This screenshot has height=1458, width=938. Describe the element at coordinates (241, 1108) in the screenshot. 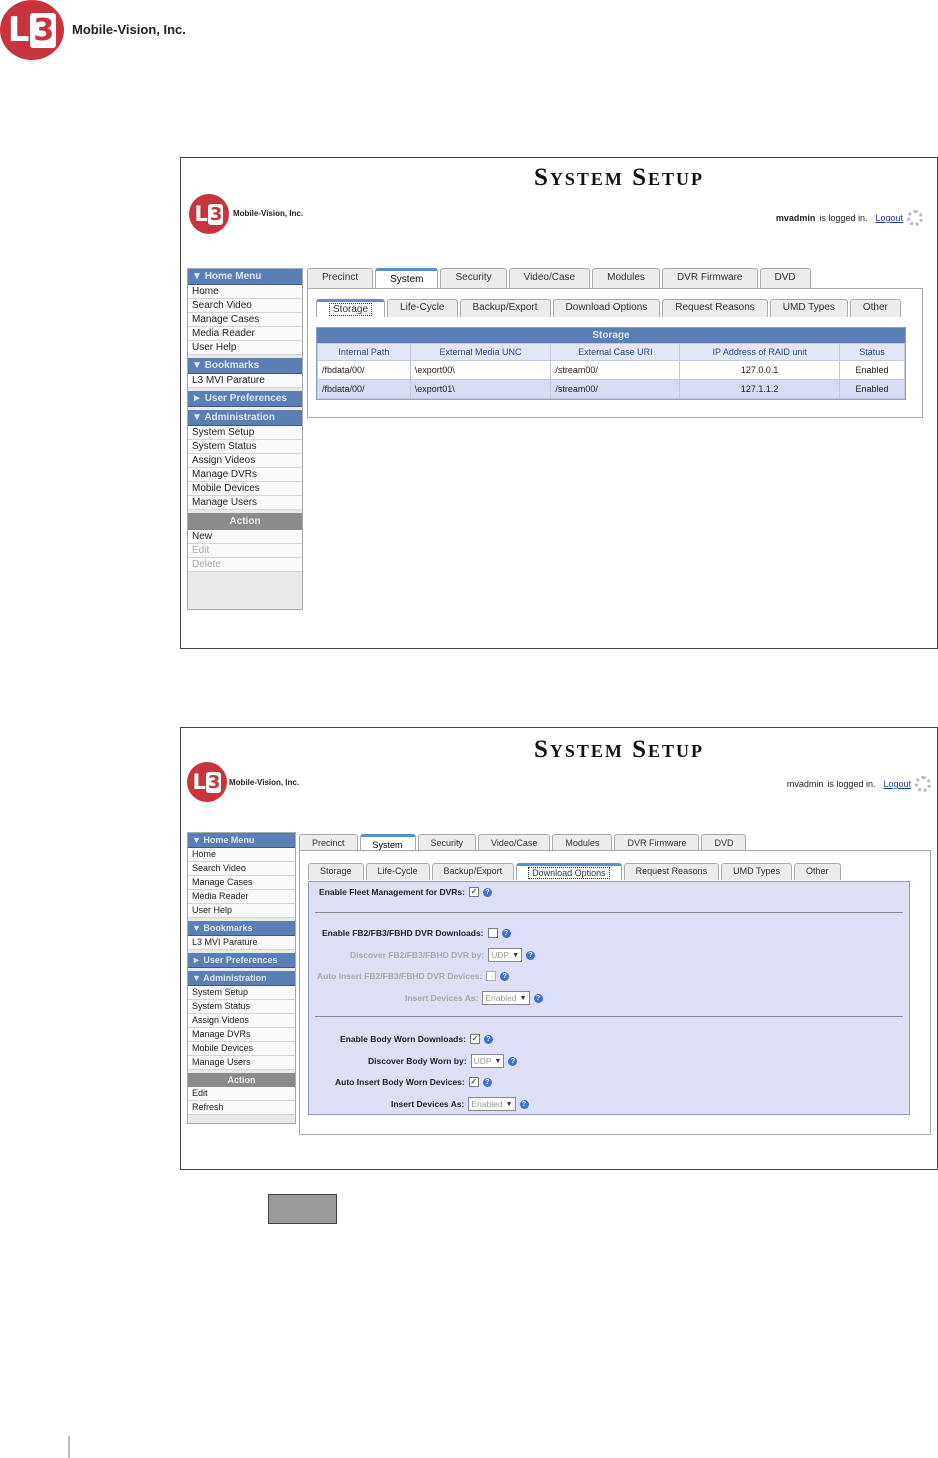

I see `action-refresh: Refresh` at that location.